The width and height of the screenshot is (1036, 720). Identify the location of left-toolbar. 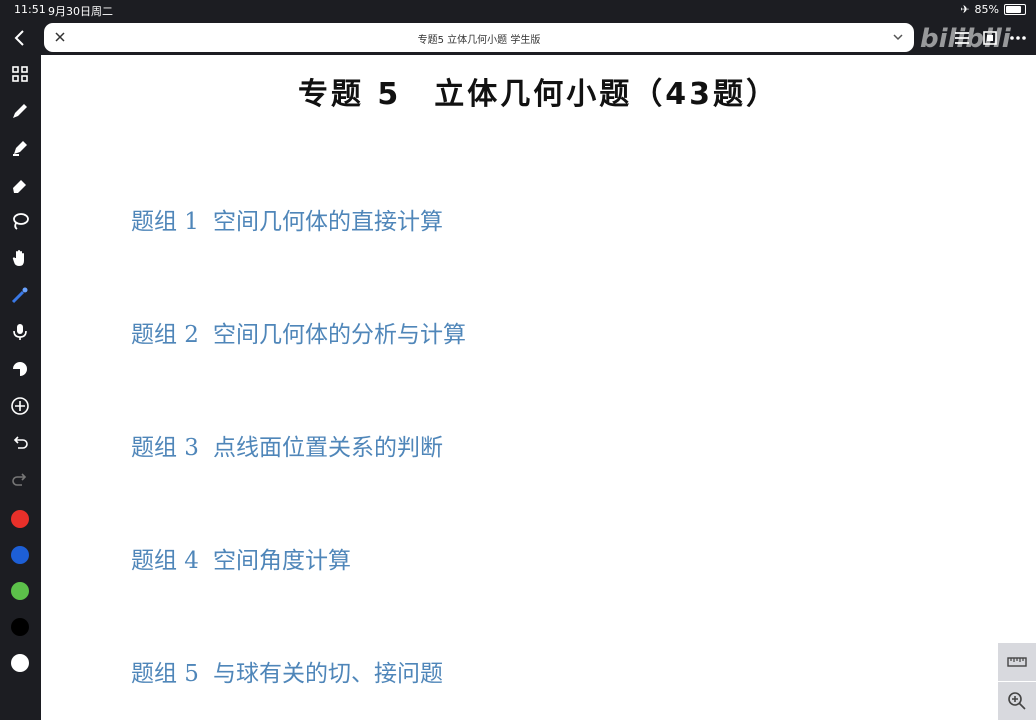
(20, 370).